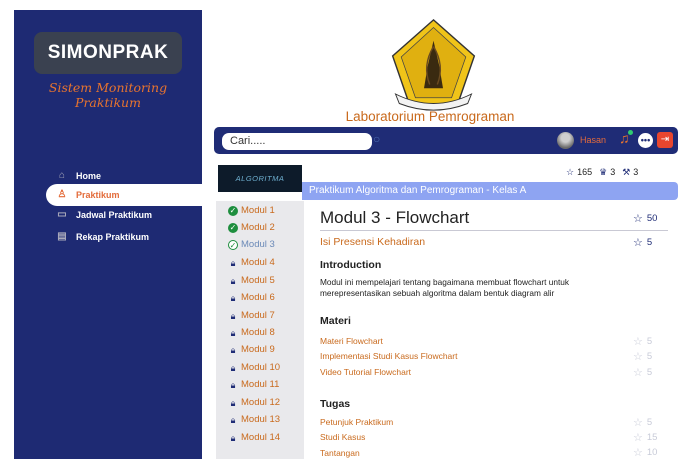  I want to click on check-outline-icon: ✓, so click(233, 244).